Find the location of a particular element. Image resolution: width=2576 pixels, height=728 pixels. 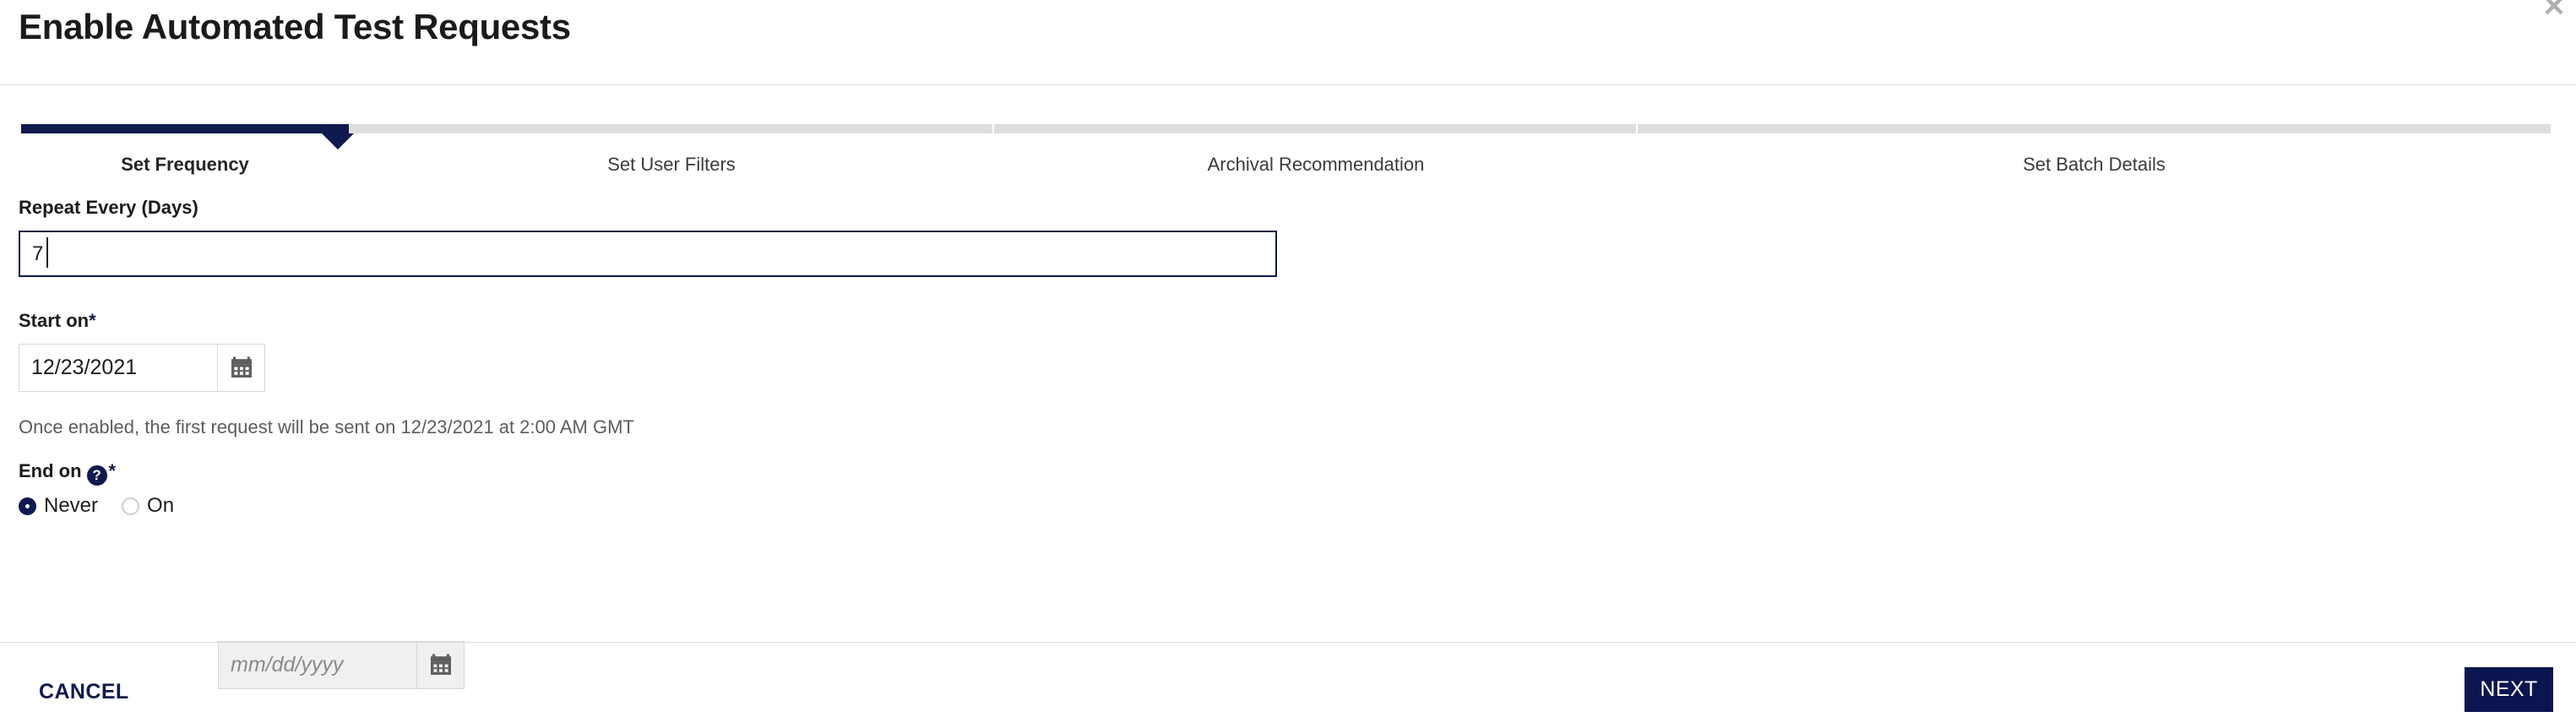

radio-never: Never is located at coordinates (58, 506).